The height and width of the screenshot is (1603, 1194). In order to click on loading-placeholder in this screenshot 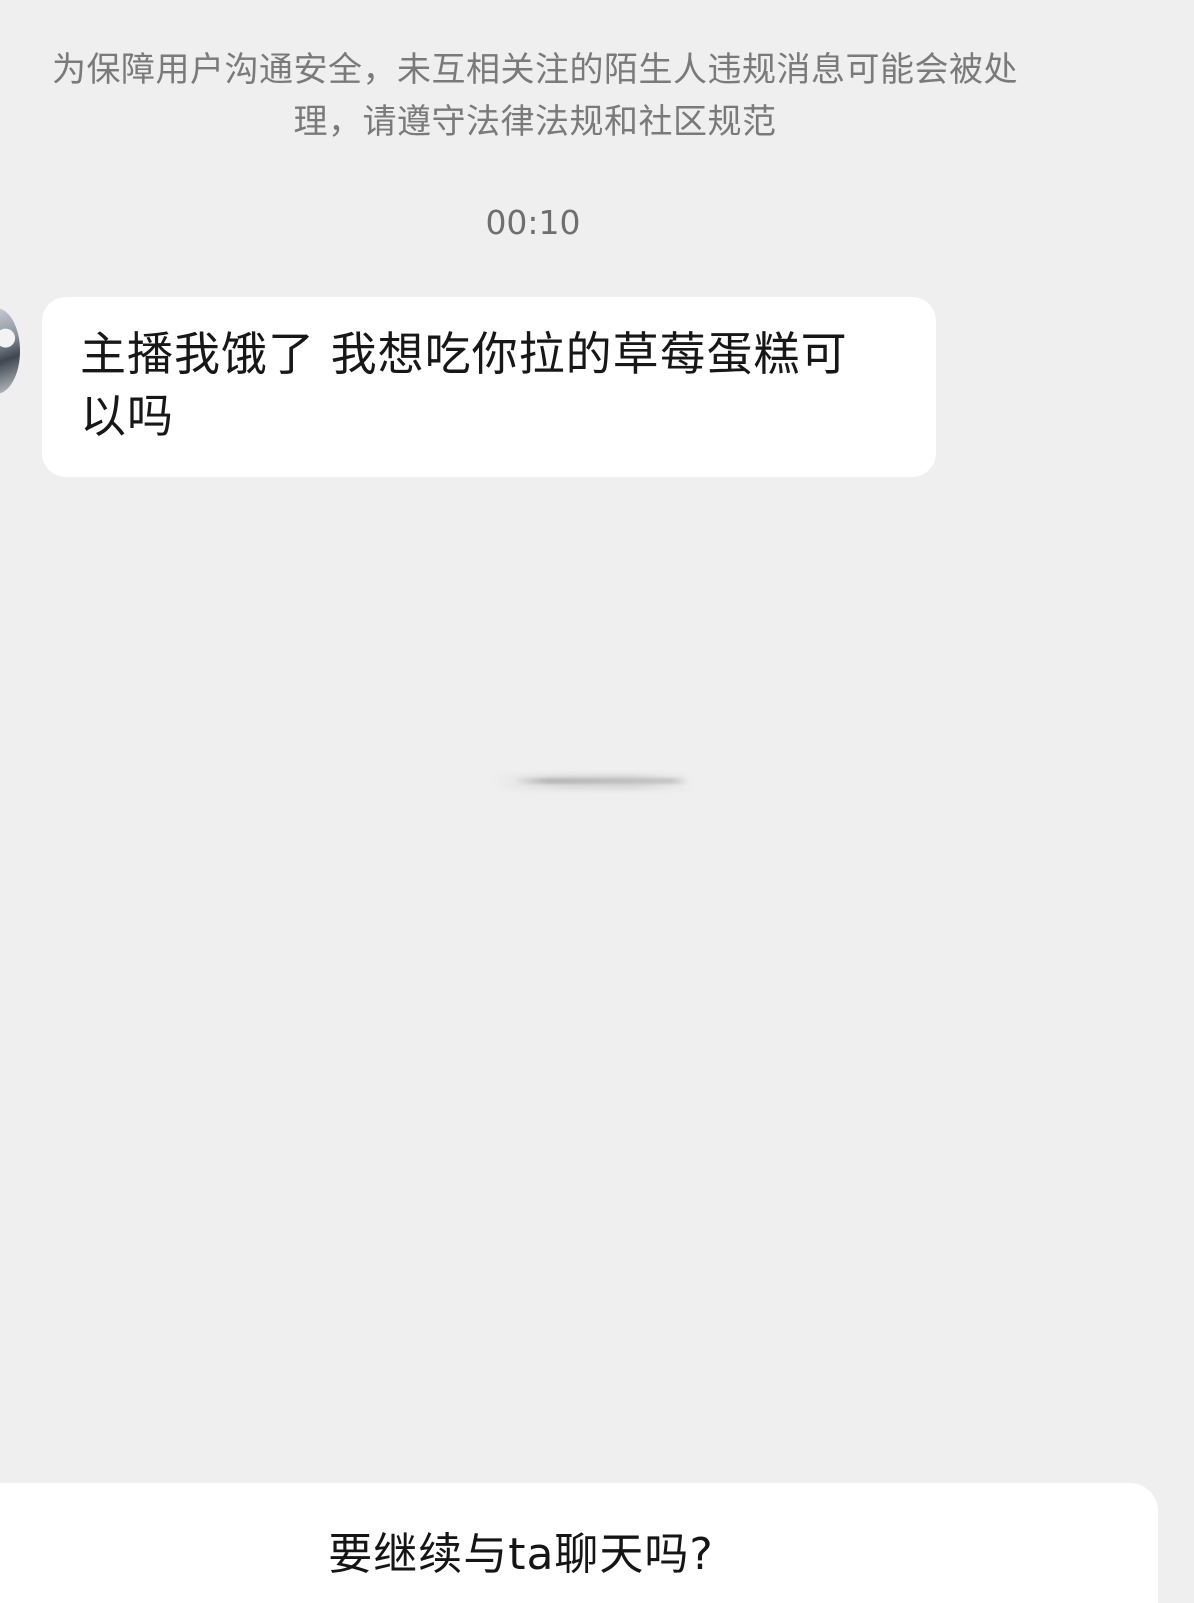, I will do `click(593, 781)`.